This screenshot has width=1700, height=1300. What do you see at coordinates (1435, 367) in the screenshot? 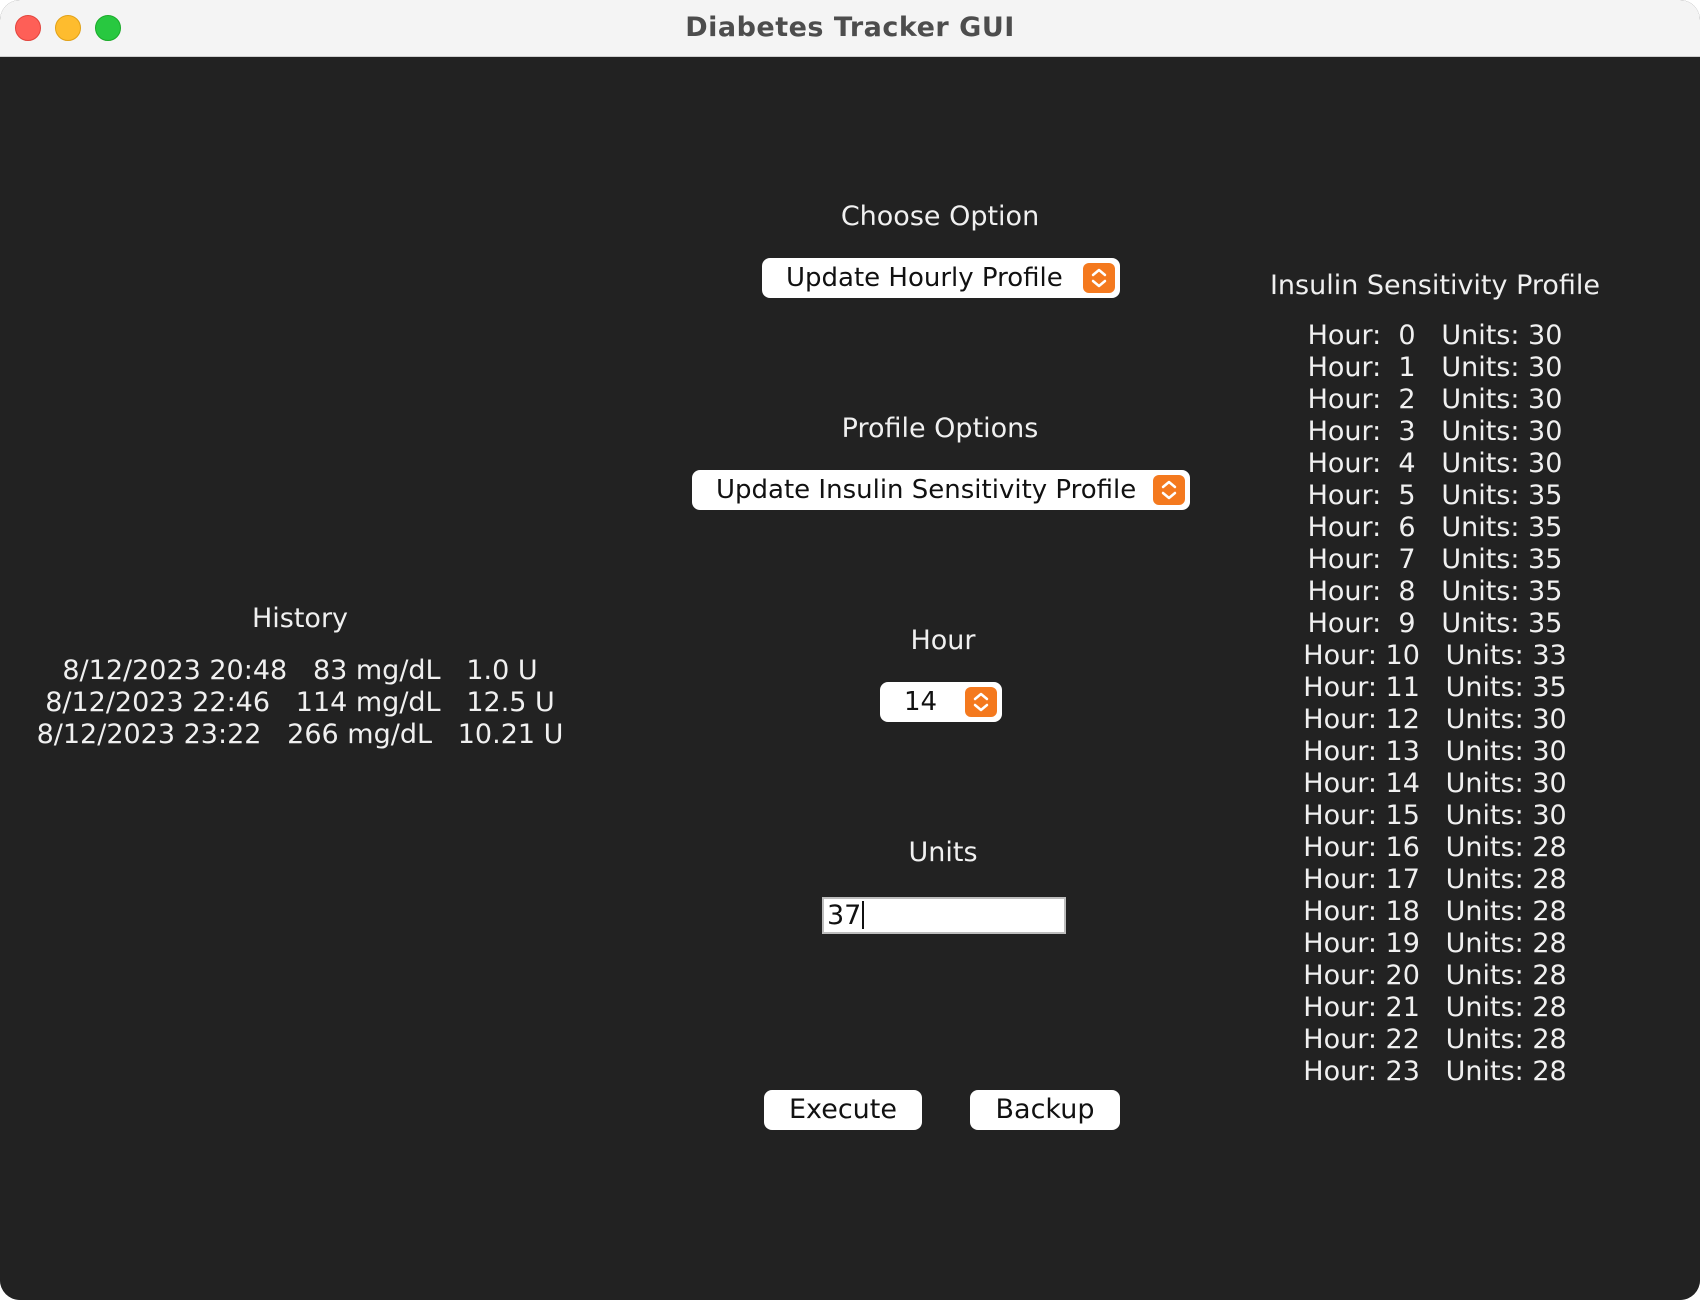
I see `profile-row: Hour: 1 Units: 30` at bounding box center [1435, 367].